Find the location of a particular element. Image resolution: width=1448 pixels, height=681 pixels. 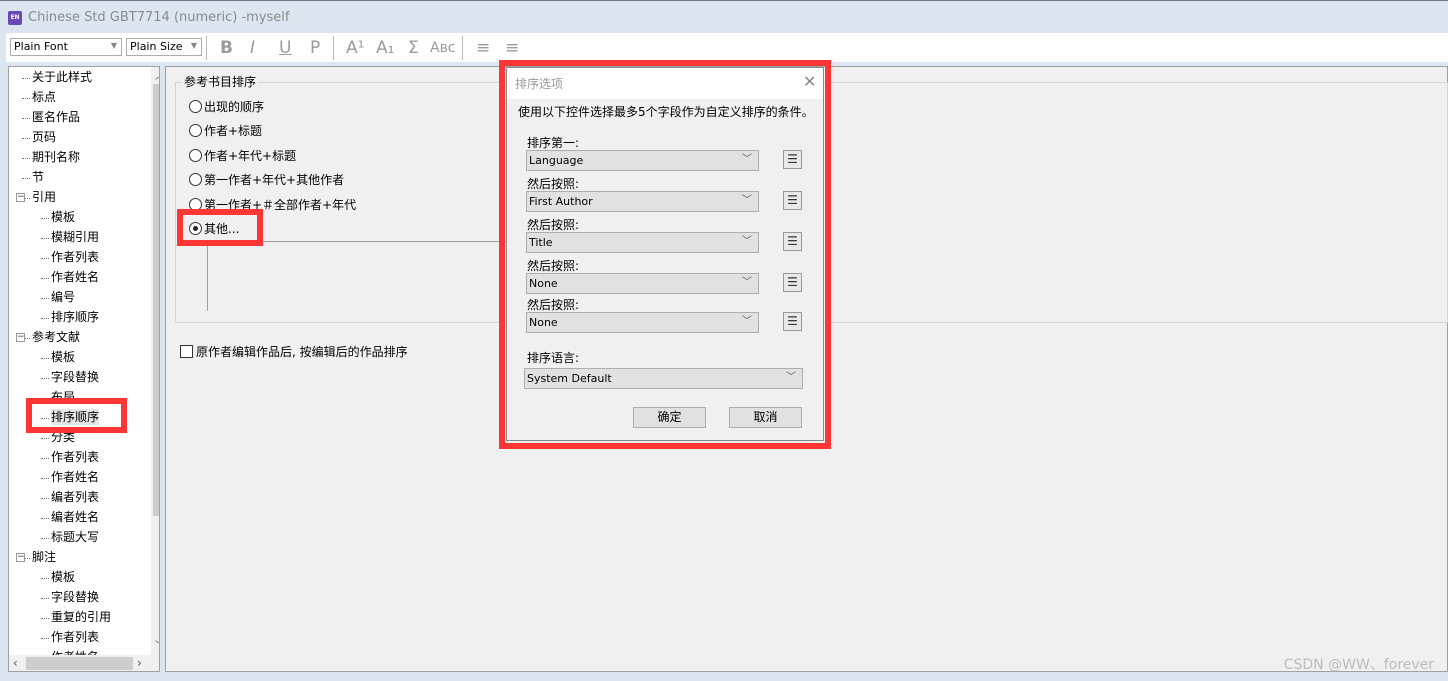

size-select: Plain Size ▼ is located at coordinates (164, 47).